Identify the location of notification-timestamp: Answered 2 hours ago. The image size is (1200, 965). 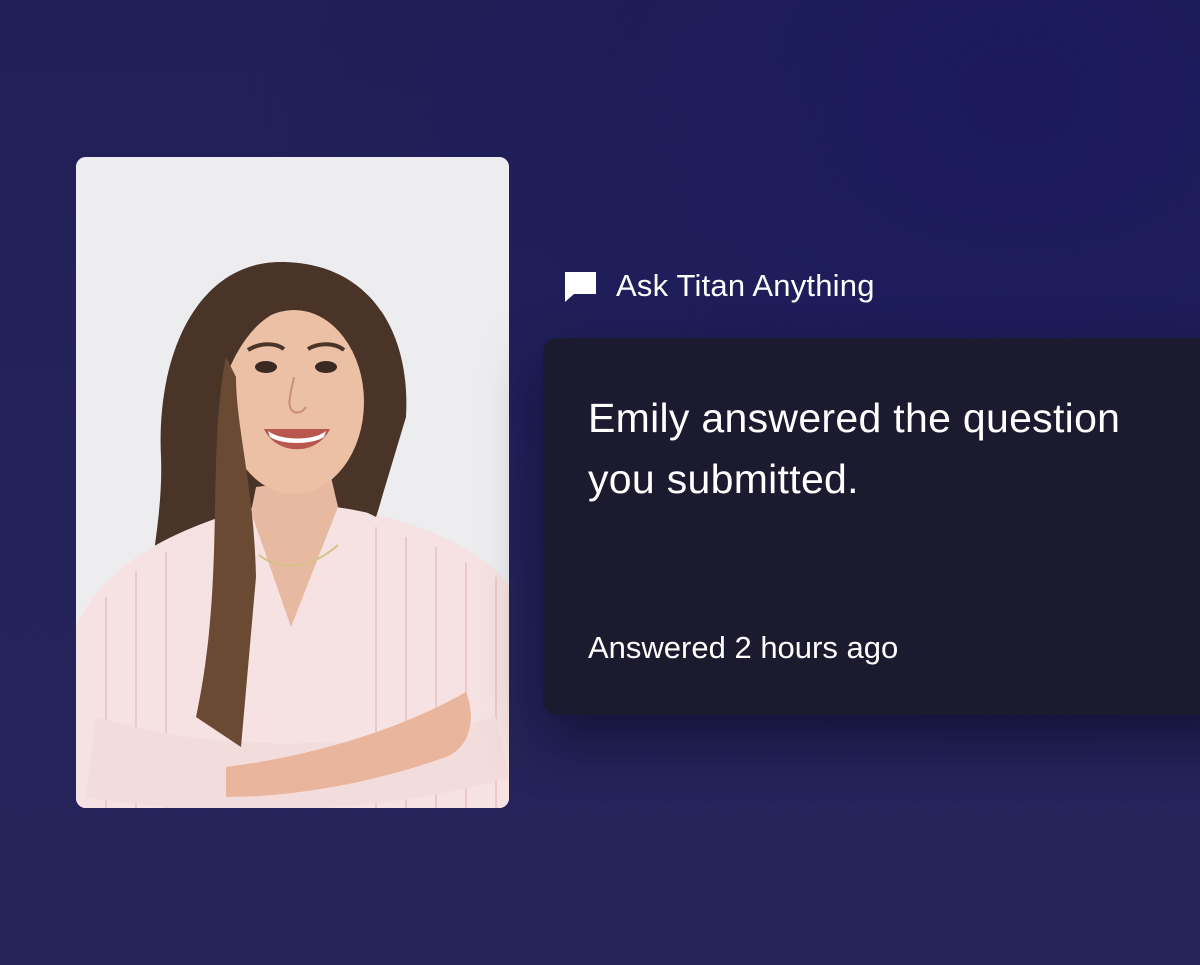
(743, 647).